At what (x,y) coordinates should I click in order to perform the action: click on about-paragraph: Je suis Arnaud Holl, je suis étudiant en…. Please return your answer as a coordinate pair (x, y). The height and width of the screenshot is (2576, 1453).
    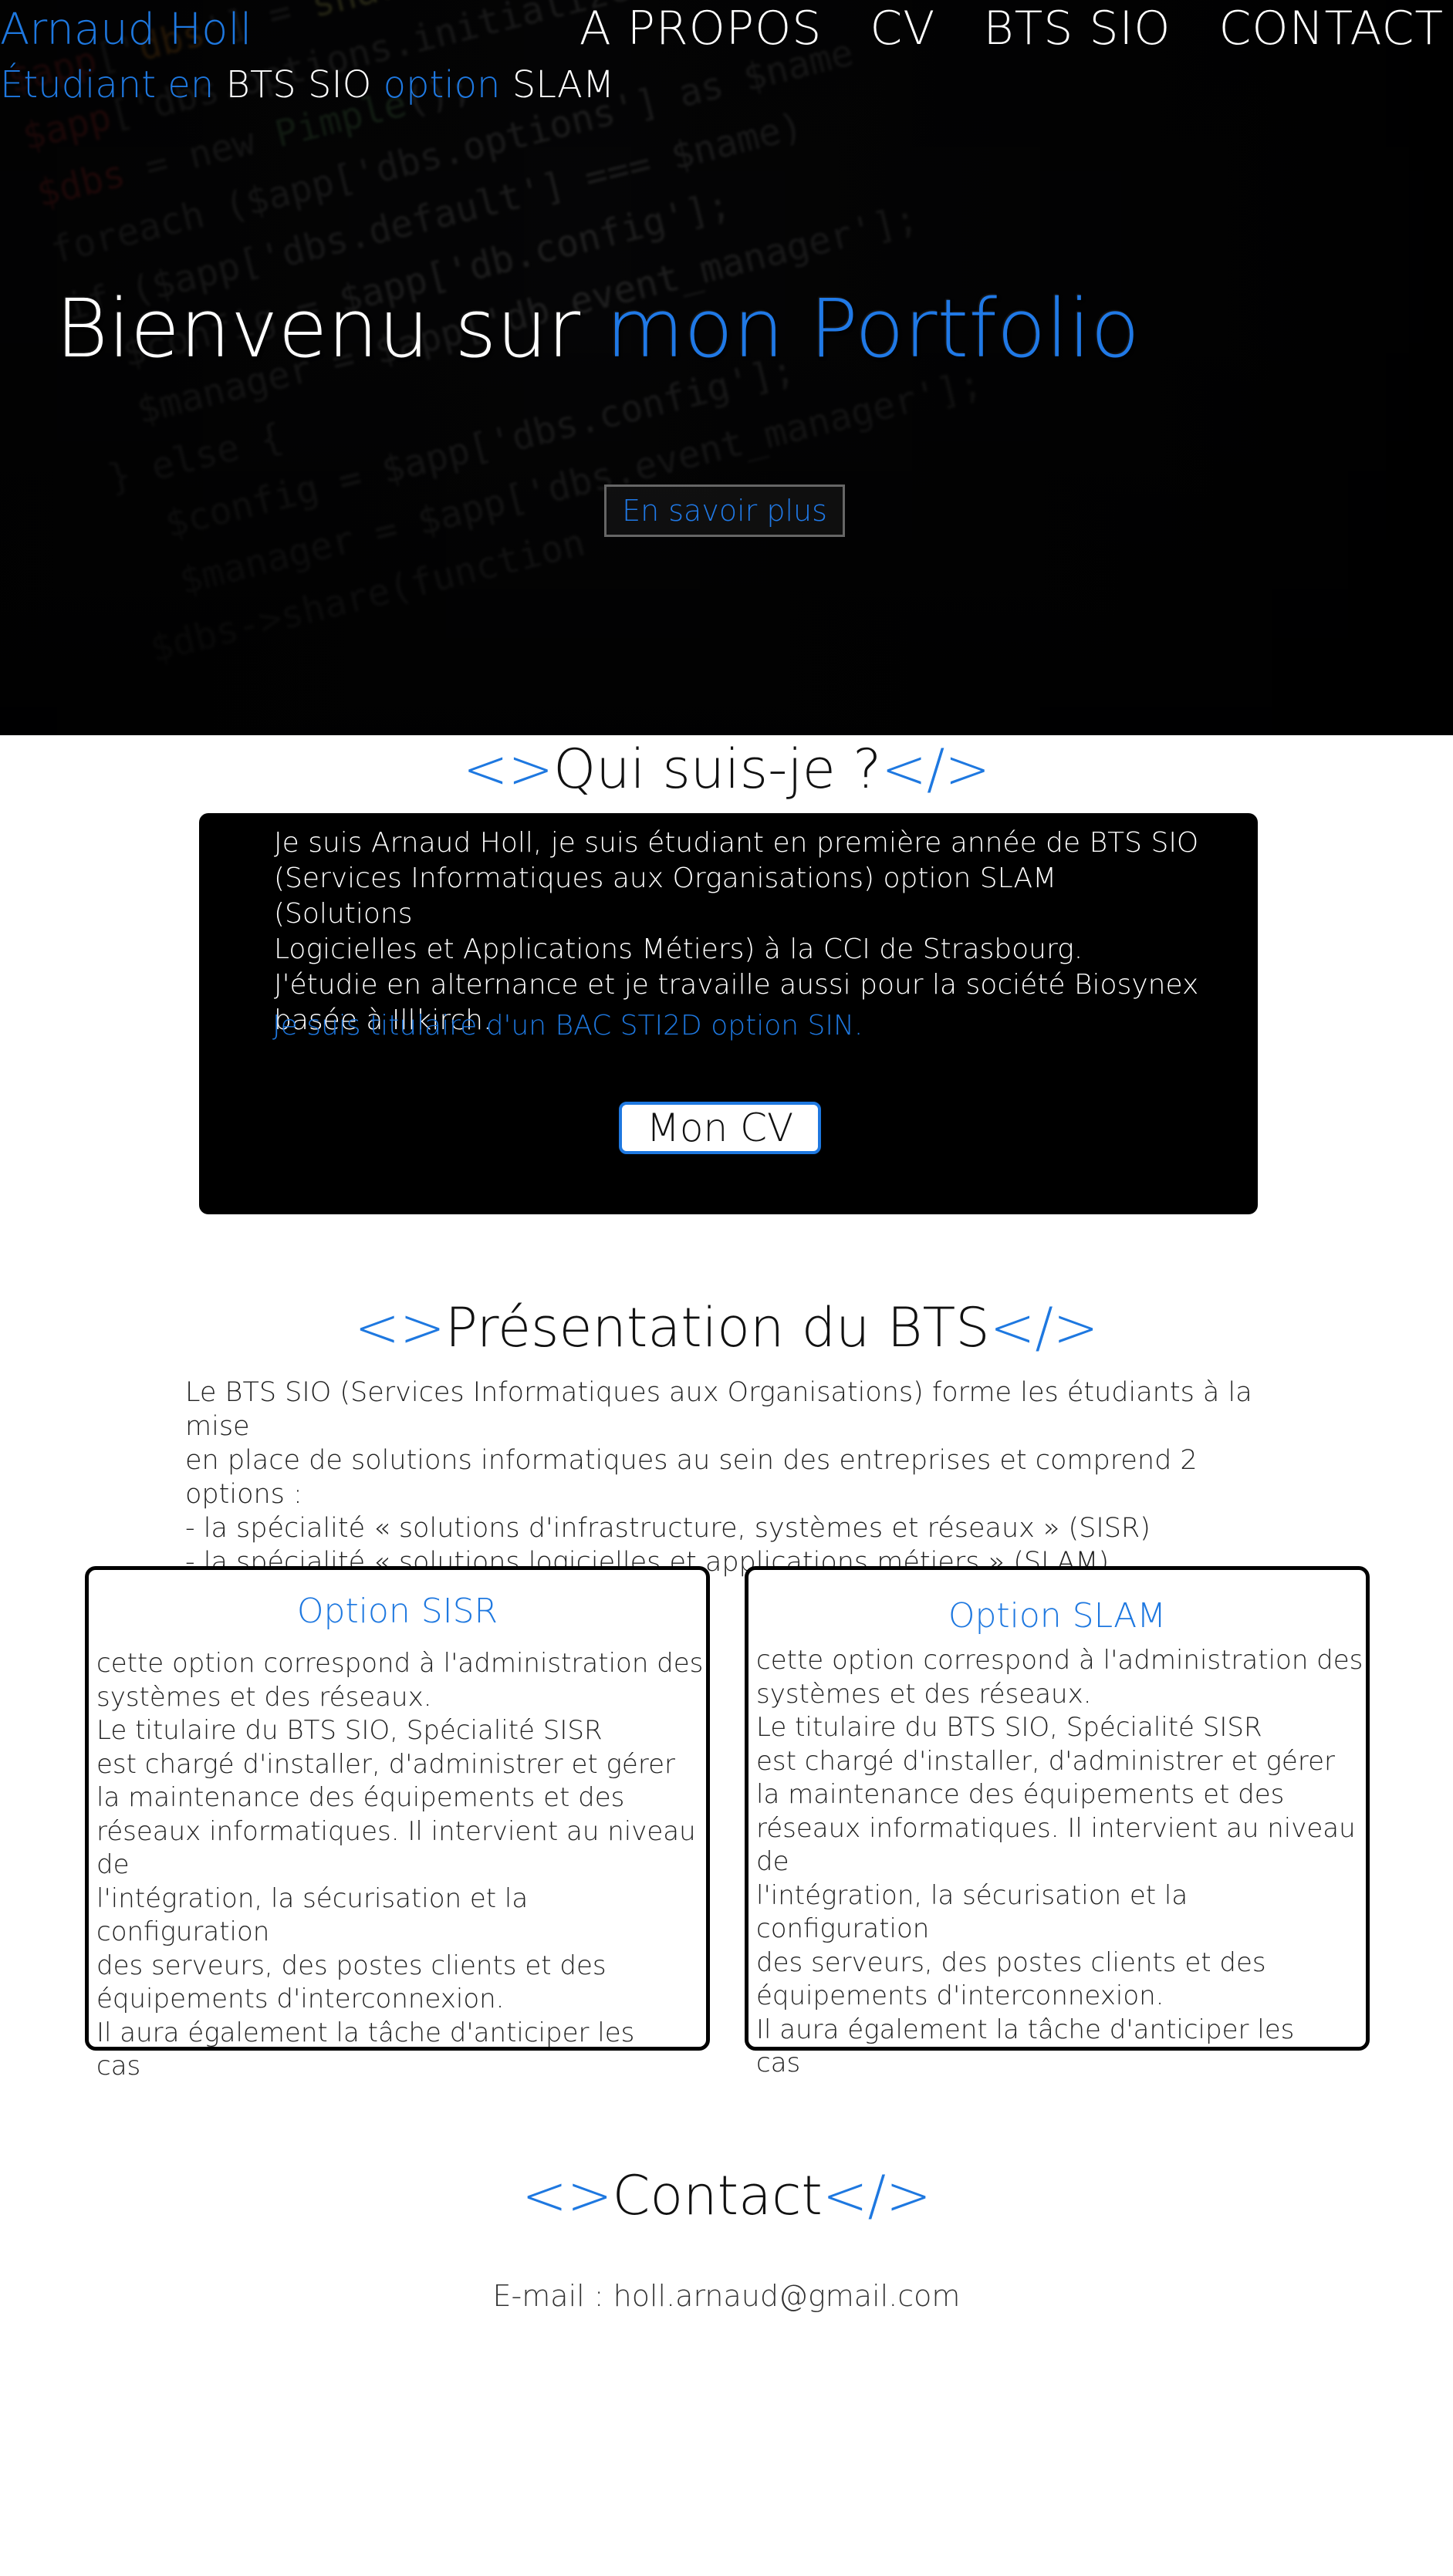
    Looking at the image, I should click on (737, 931).